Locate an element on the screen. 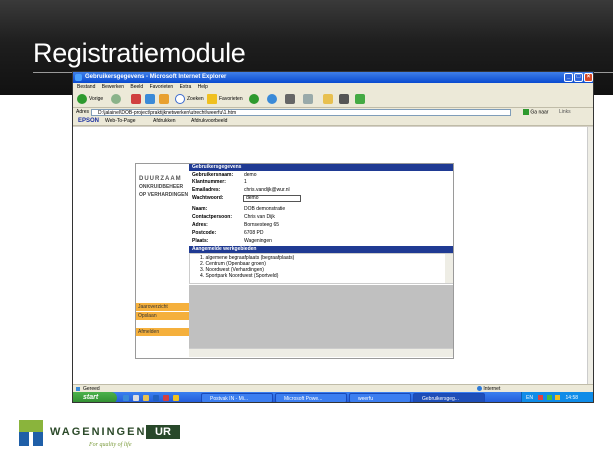 This screenshot has height=459, width=613. print-icon is located at coordinates (290, 99).